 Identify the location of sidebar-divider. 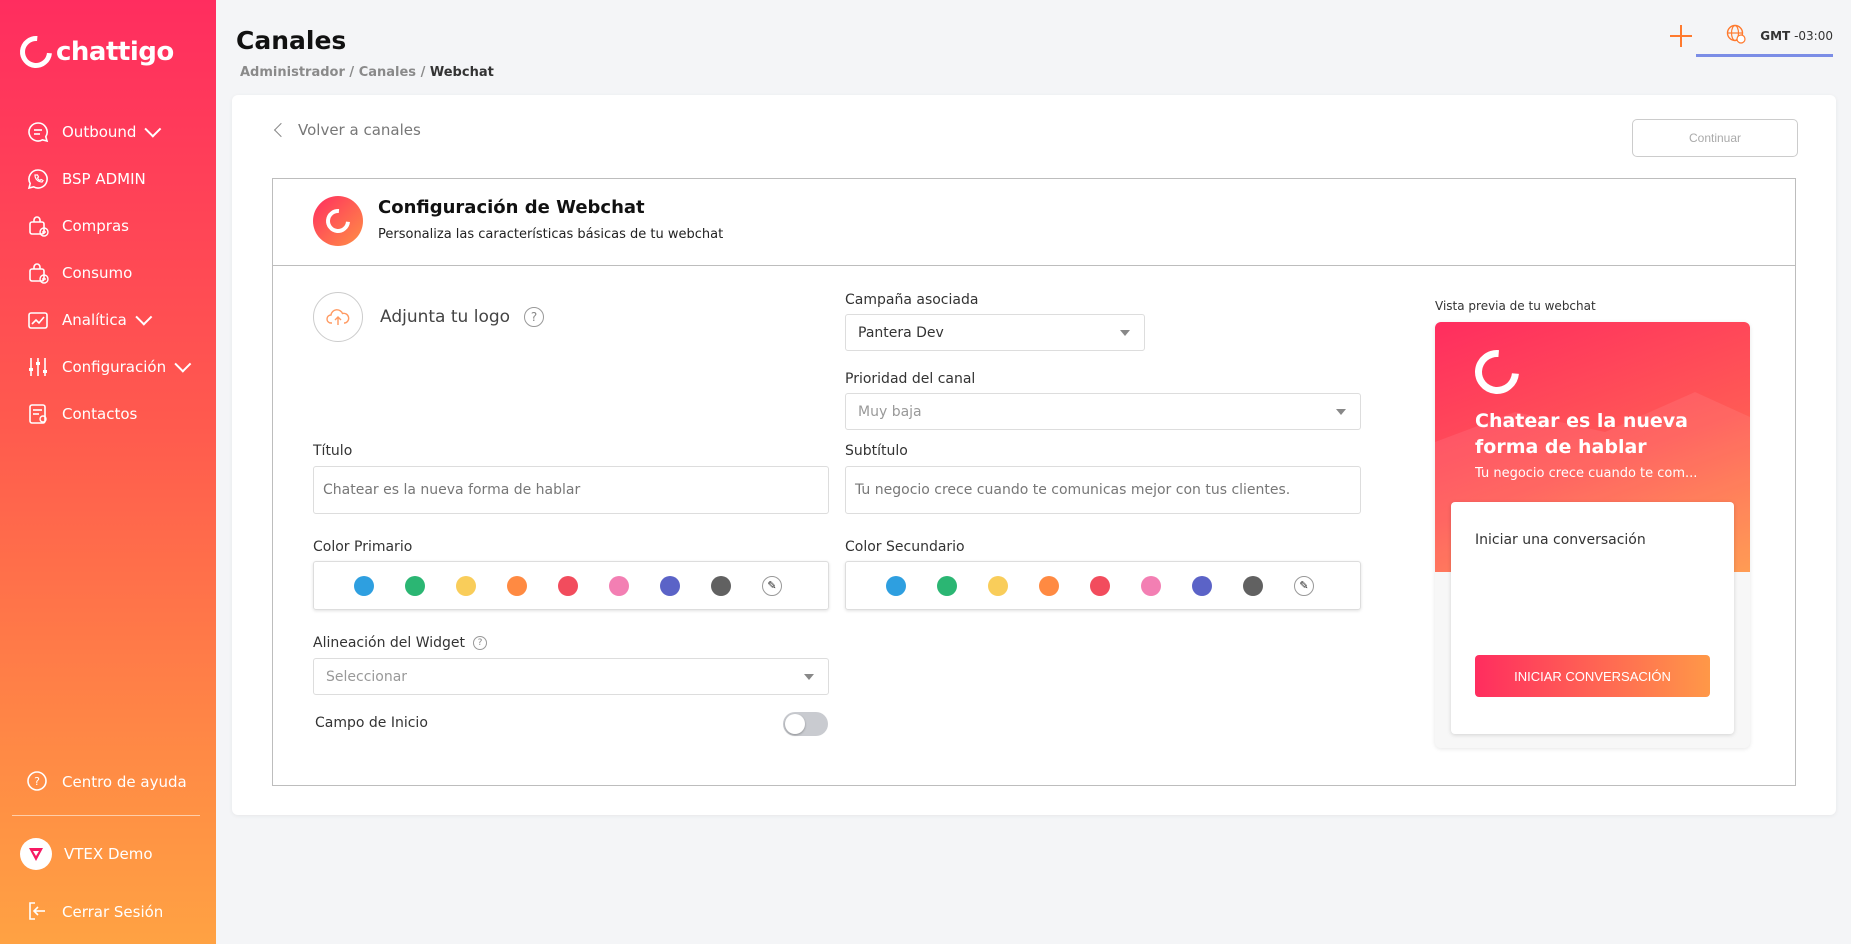
(106, 815).